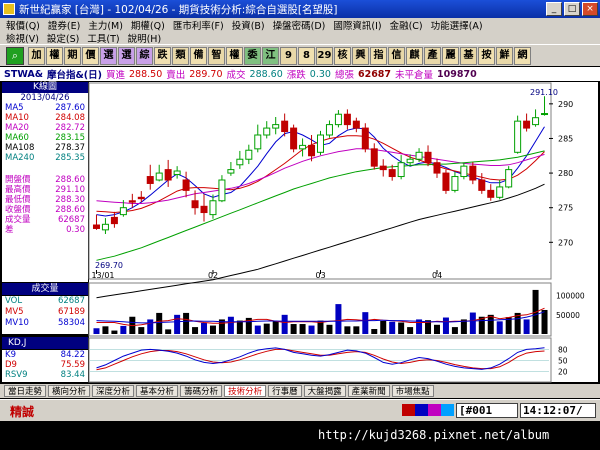  I want to click on tab-0: 當日走勢, so click(25, 391).